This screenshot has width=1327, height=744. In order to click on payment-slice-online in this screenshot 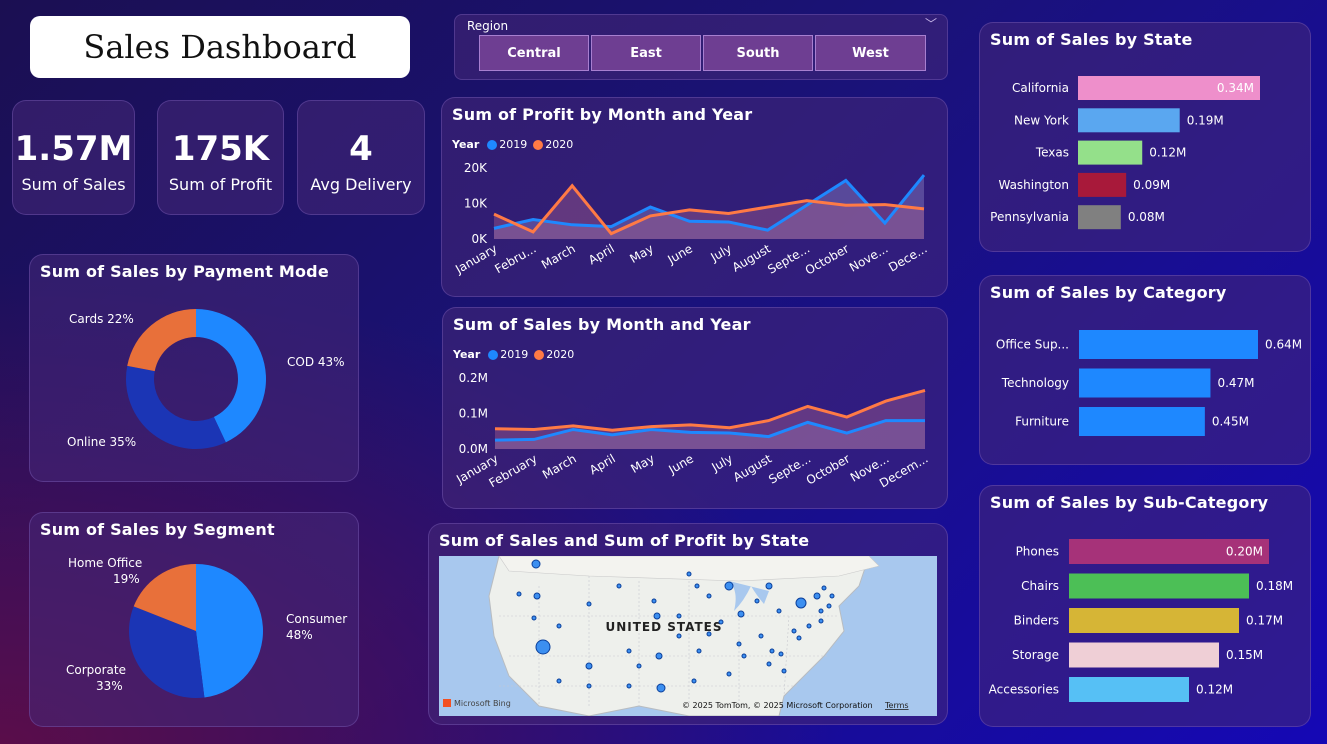, I will do `click(175, 407)`.